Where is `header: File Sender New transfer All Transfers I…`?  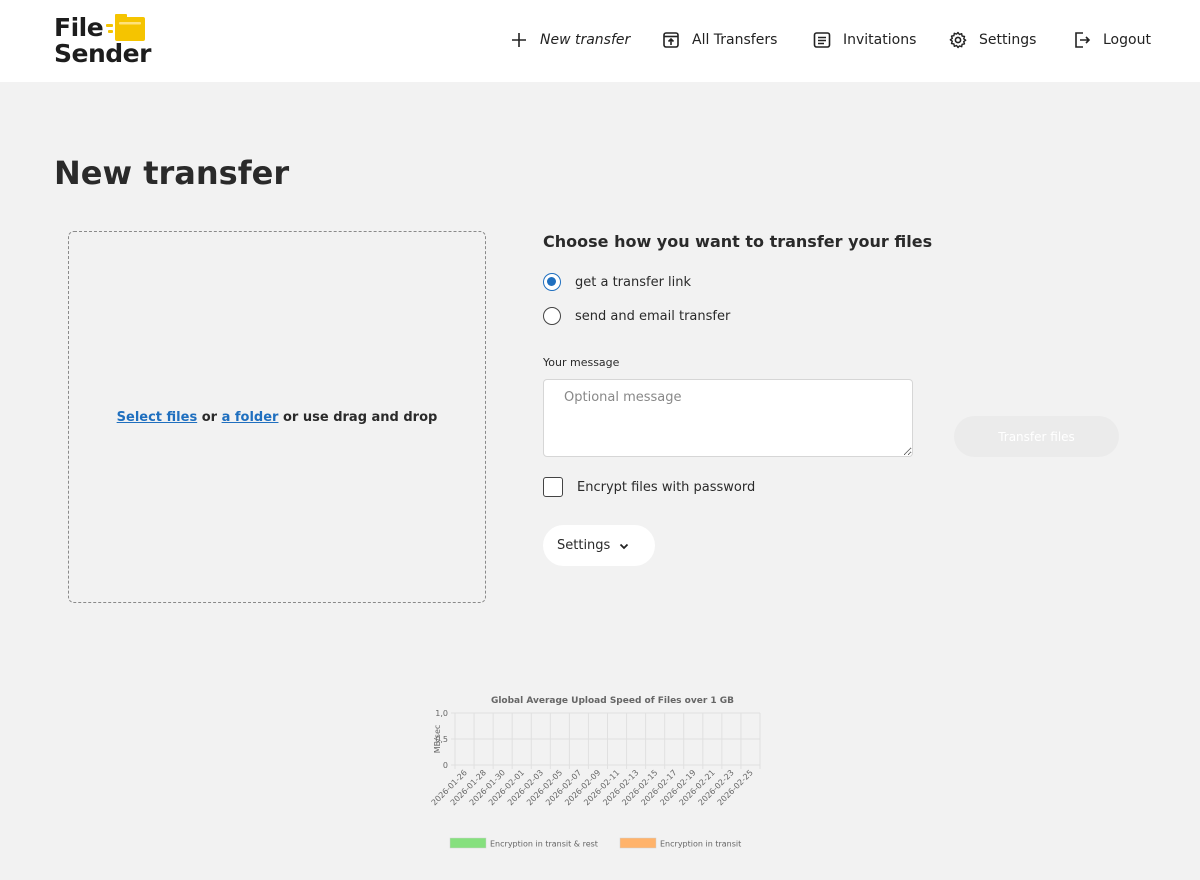 header: File Sender New transfer All Transfers I… is located at coordinates (600, 41).